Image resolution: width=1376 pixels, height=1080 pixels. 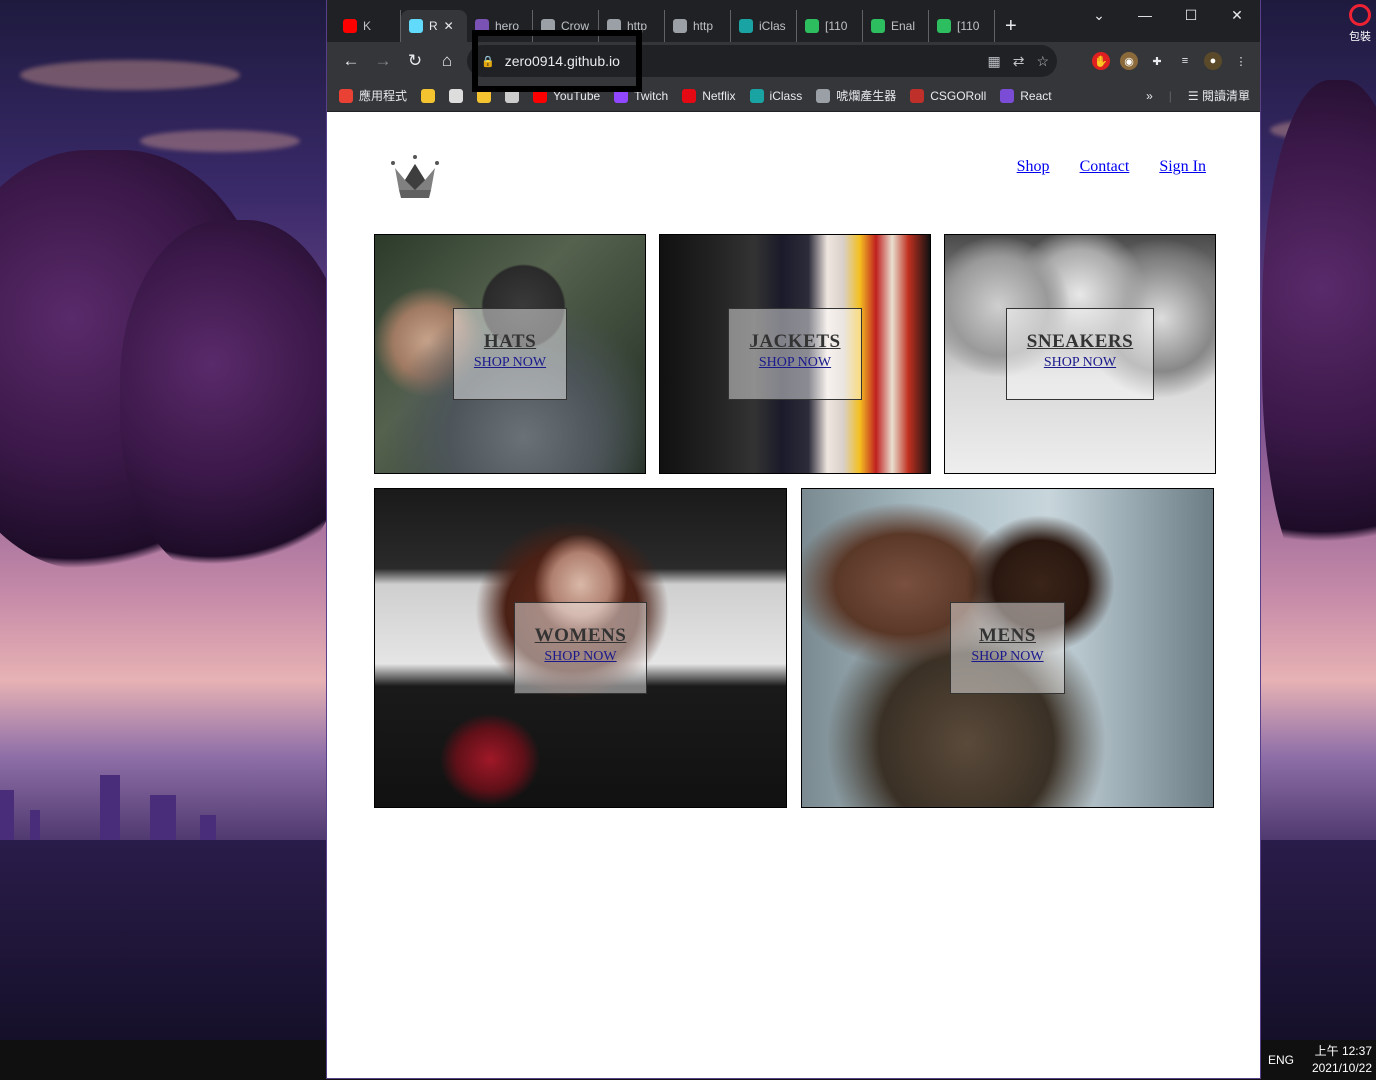 I want to click on bookmark-label: 唬爛產生器, so click(x=866, y=96).